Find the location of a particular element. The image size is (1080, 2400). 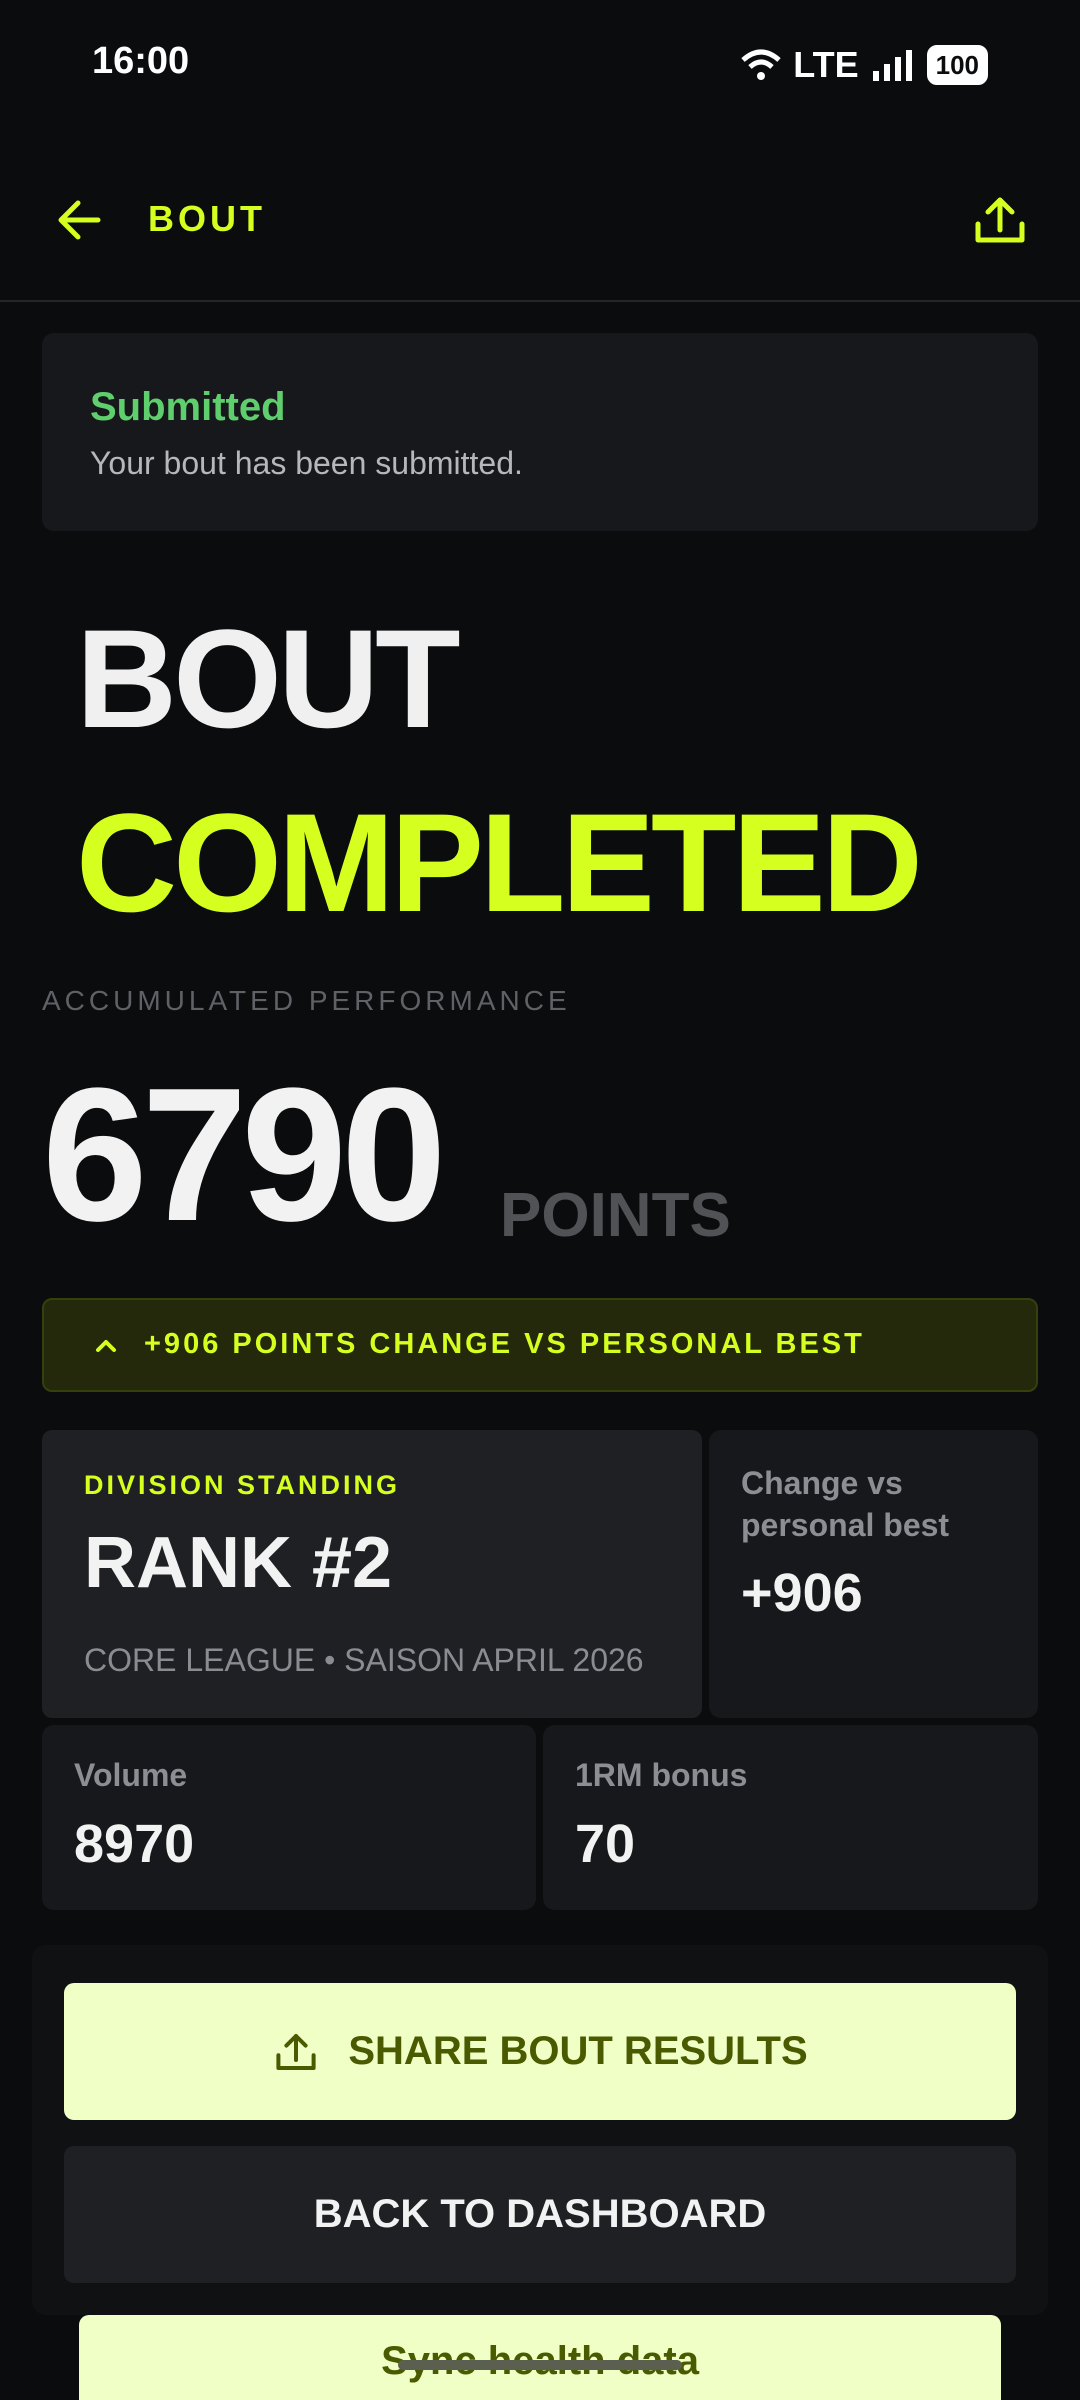

battery-icon: 100 is located at coordinates (957, 65).